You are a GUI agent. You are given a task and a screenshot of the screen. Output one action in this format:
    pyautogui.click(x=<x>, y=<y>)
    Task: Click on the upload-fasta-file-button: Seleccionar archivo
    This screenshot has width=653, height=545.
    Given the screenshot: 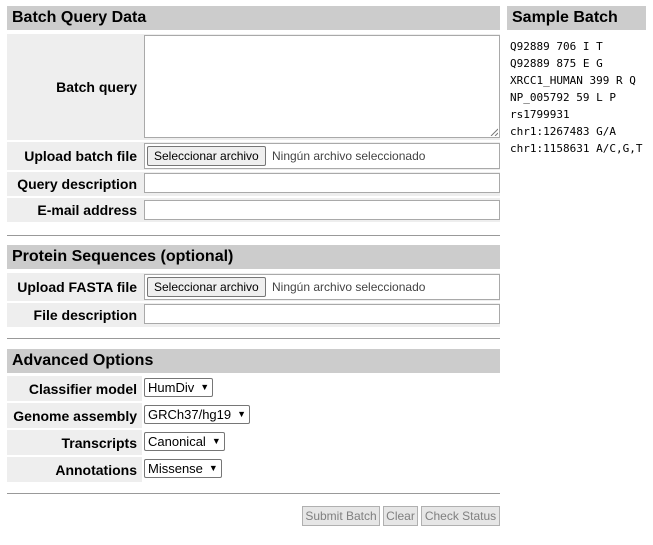 What is the action you would take?
    pyautogui.click(x=206, y=287)
    